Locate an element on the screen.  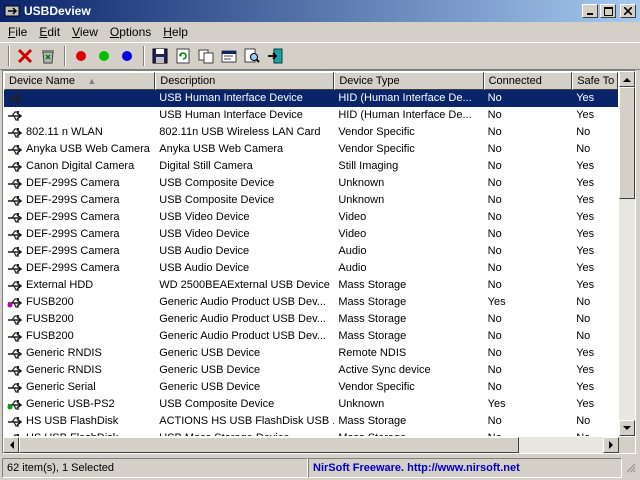
maximize-button is located at coordinates (608, 11).